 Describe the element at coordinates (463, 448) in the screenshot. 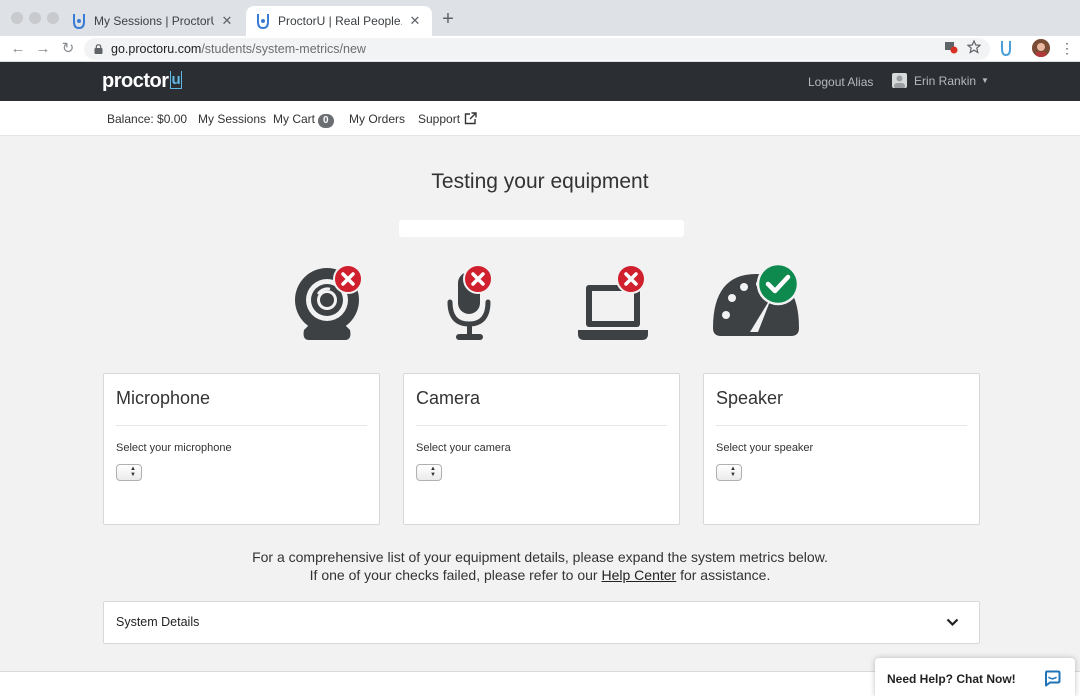

I see `card-label: Select your camera` at that location.